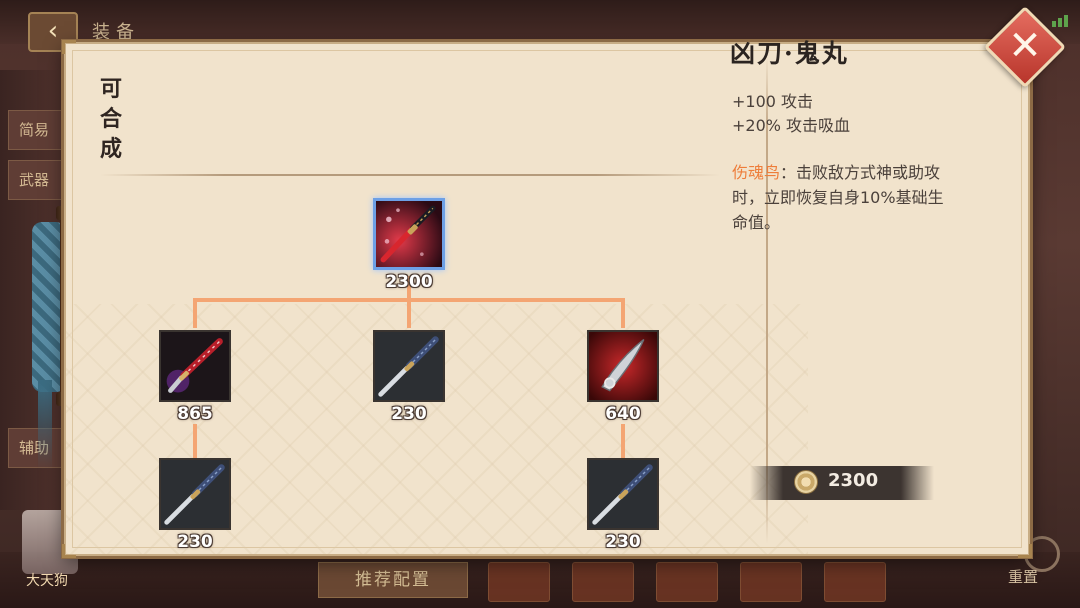 This screenshot has width=1080, height=608. I want to click on hero-name: 大天狗, so click(47, 581).